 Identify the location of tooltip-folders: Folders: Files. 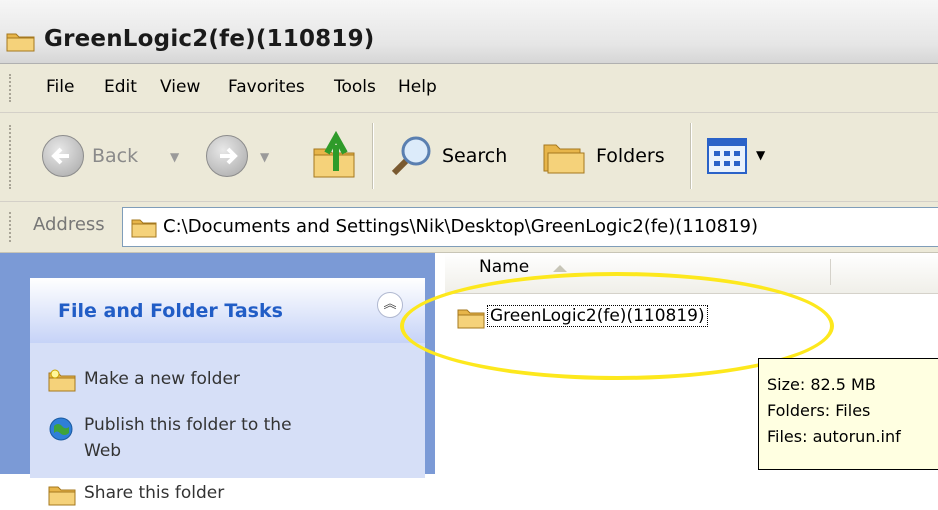
(819, 410).